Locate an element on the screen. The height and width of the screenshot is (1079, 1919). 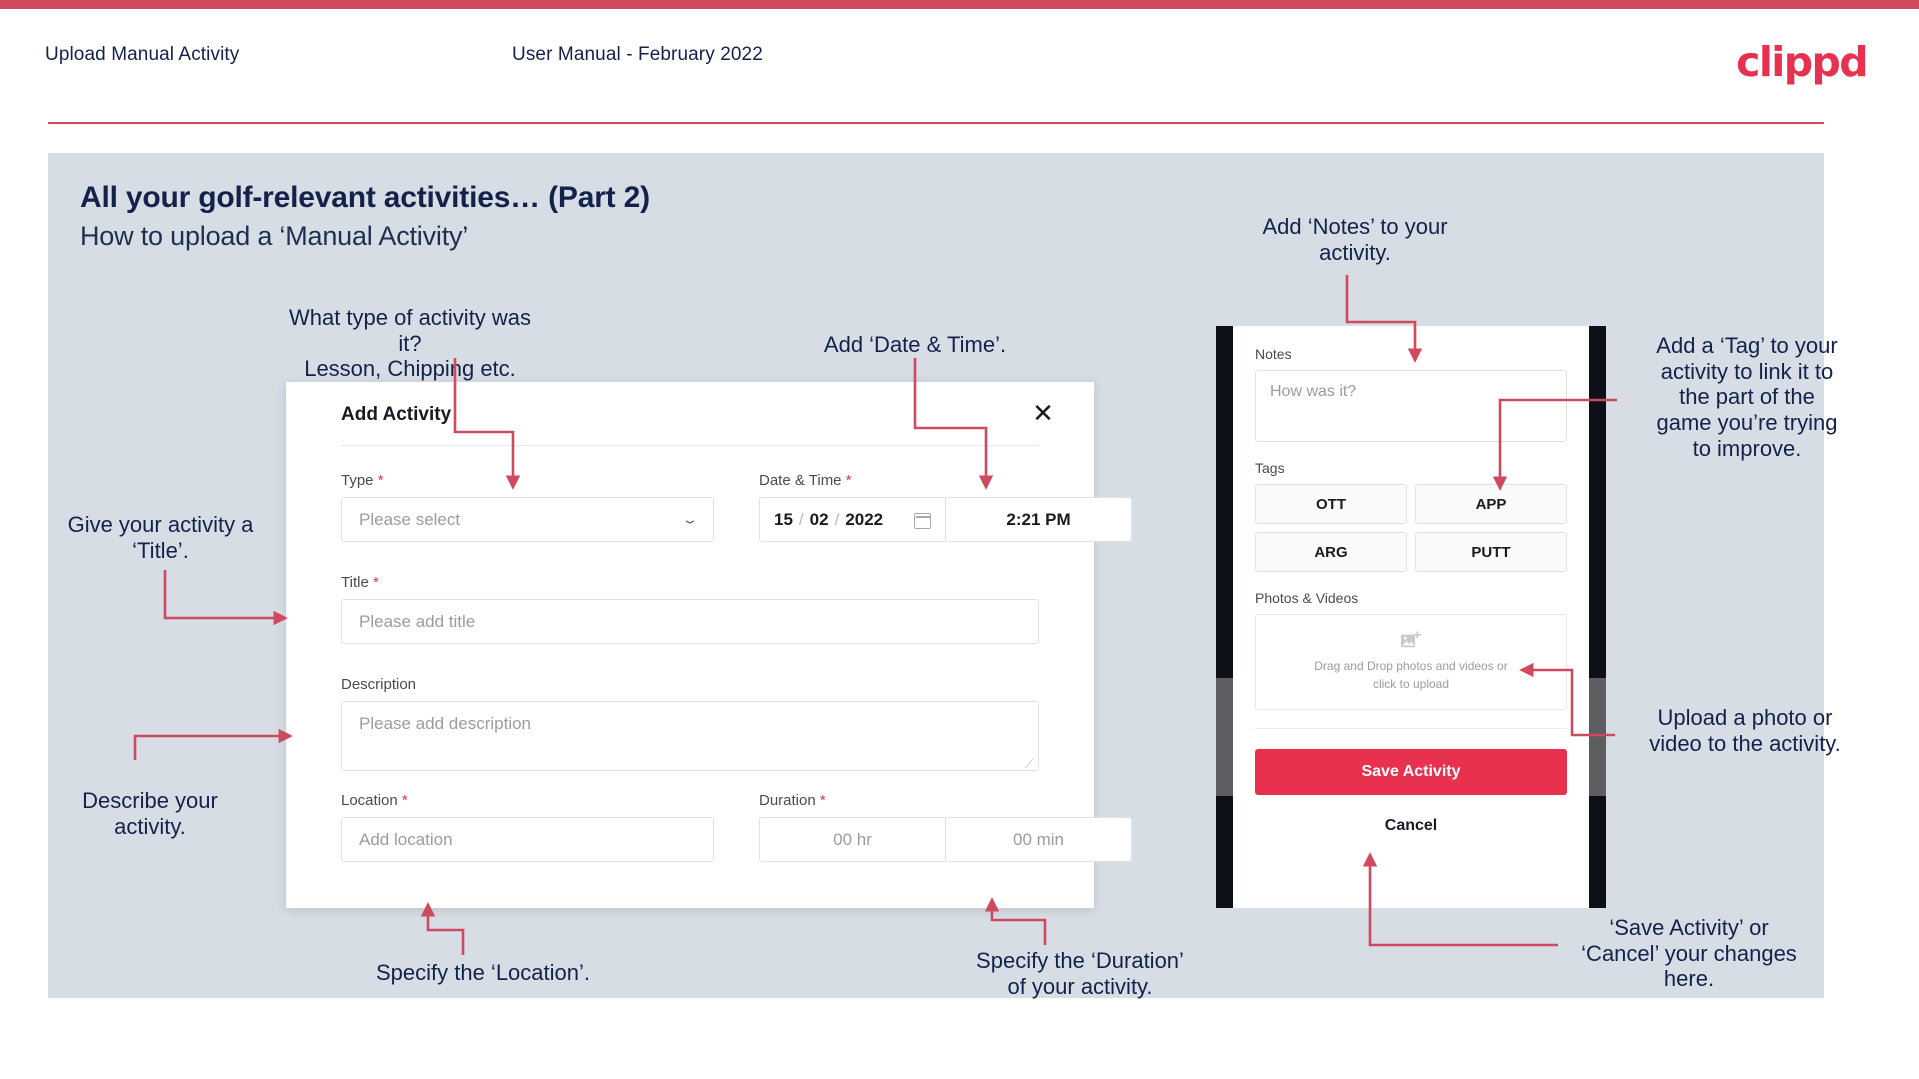
device-bezel-left is located at coordinates (1224, 617).